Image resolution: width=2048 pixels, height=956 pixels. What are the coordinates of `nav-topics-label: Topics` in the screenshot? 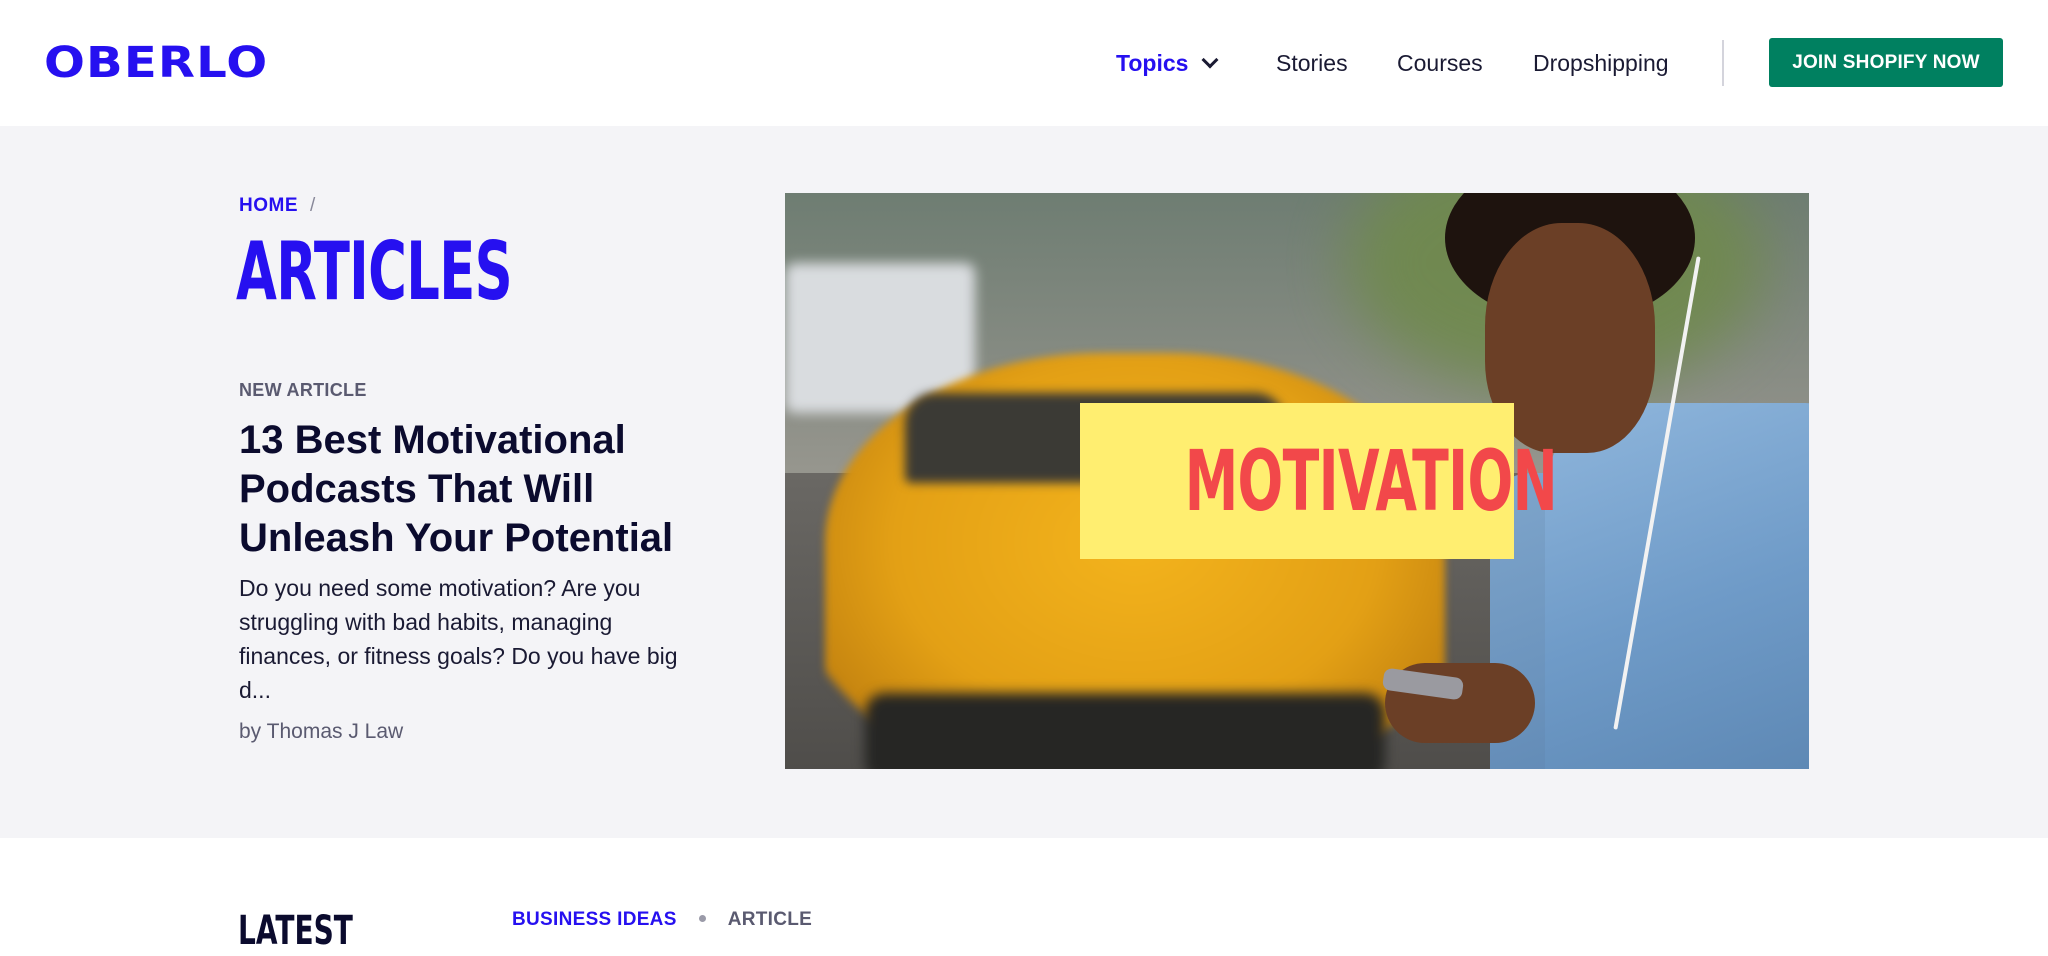 It's located at (1152, 63).